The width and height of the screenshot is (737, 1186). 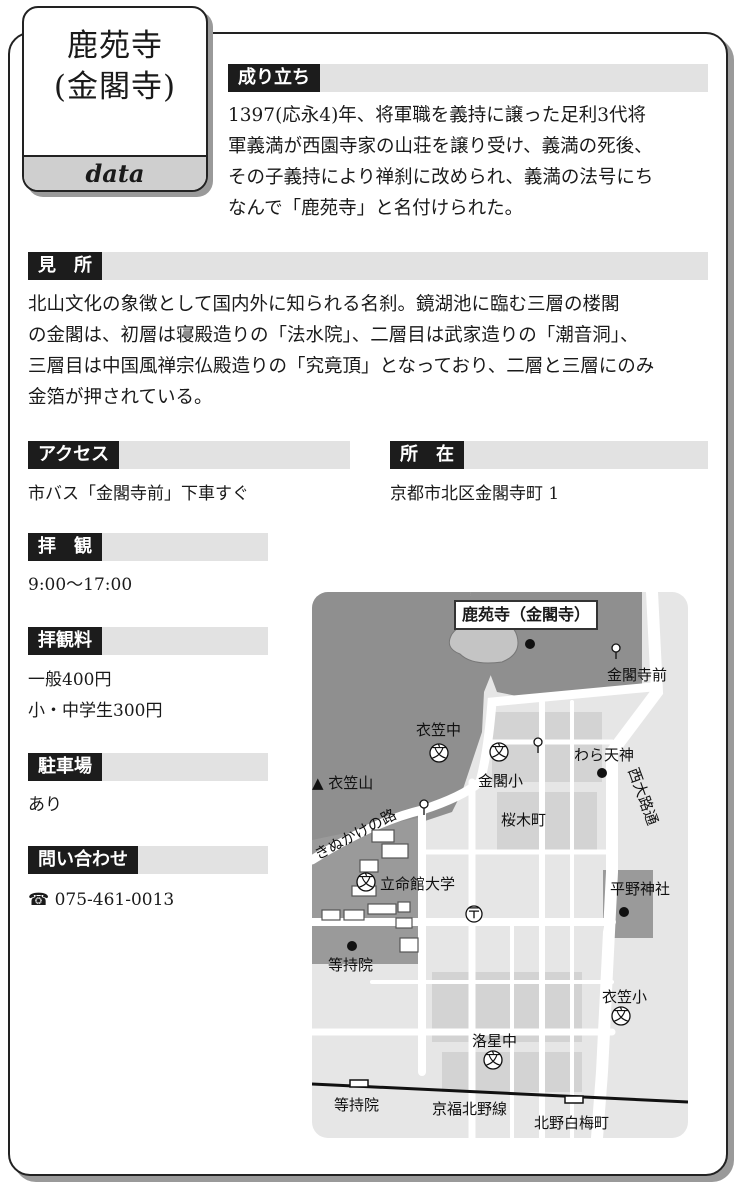 What do you see at coordinates (115, 172) in the screenshot?
I see `data-label: data` at bounding box center [115, 172].